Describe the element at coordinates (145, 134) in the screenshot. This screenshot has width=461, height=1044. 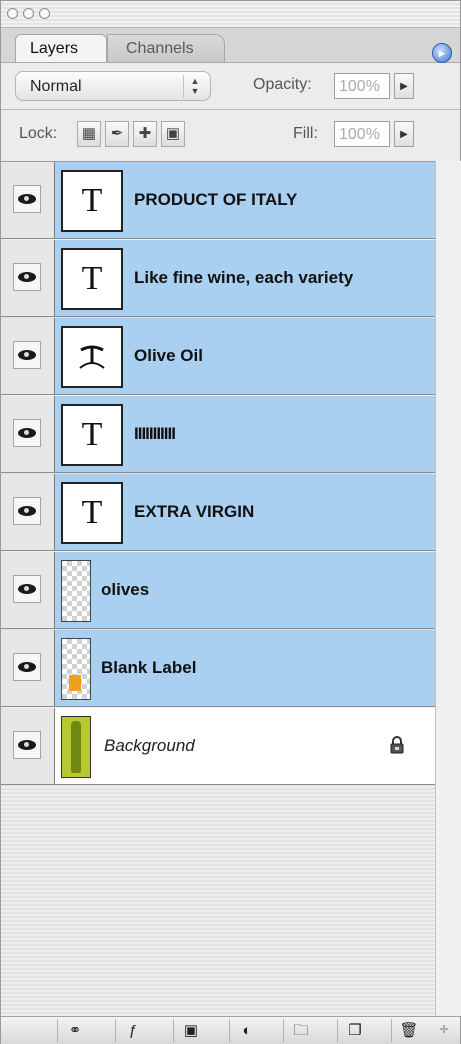
I see `lock-position-icon: ✚` at that location.